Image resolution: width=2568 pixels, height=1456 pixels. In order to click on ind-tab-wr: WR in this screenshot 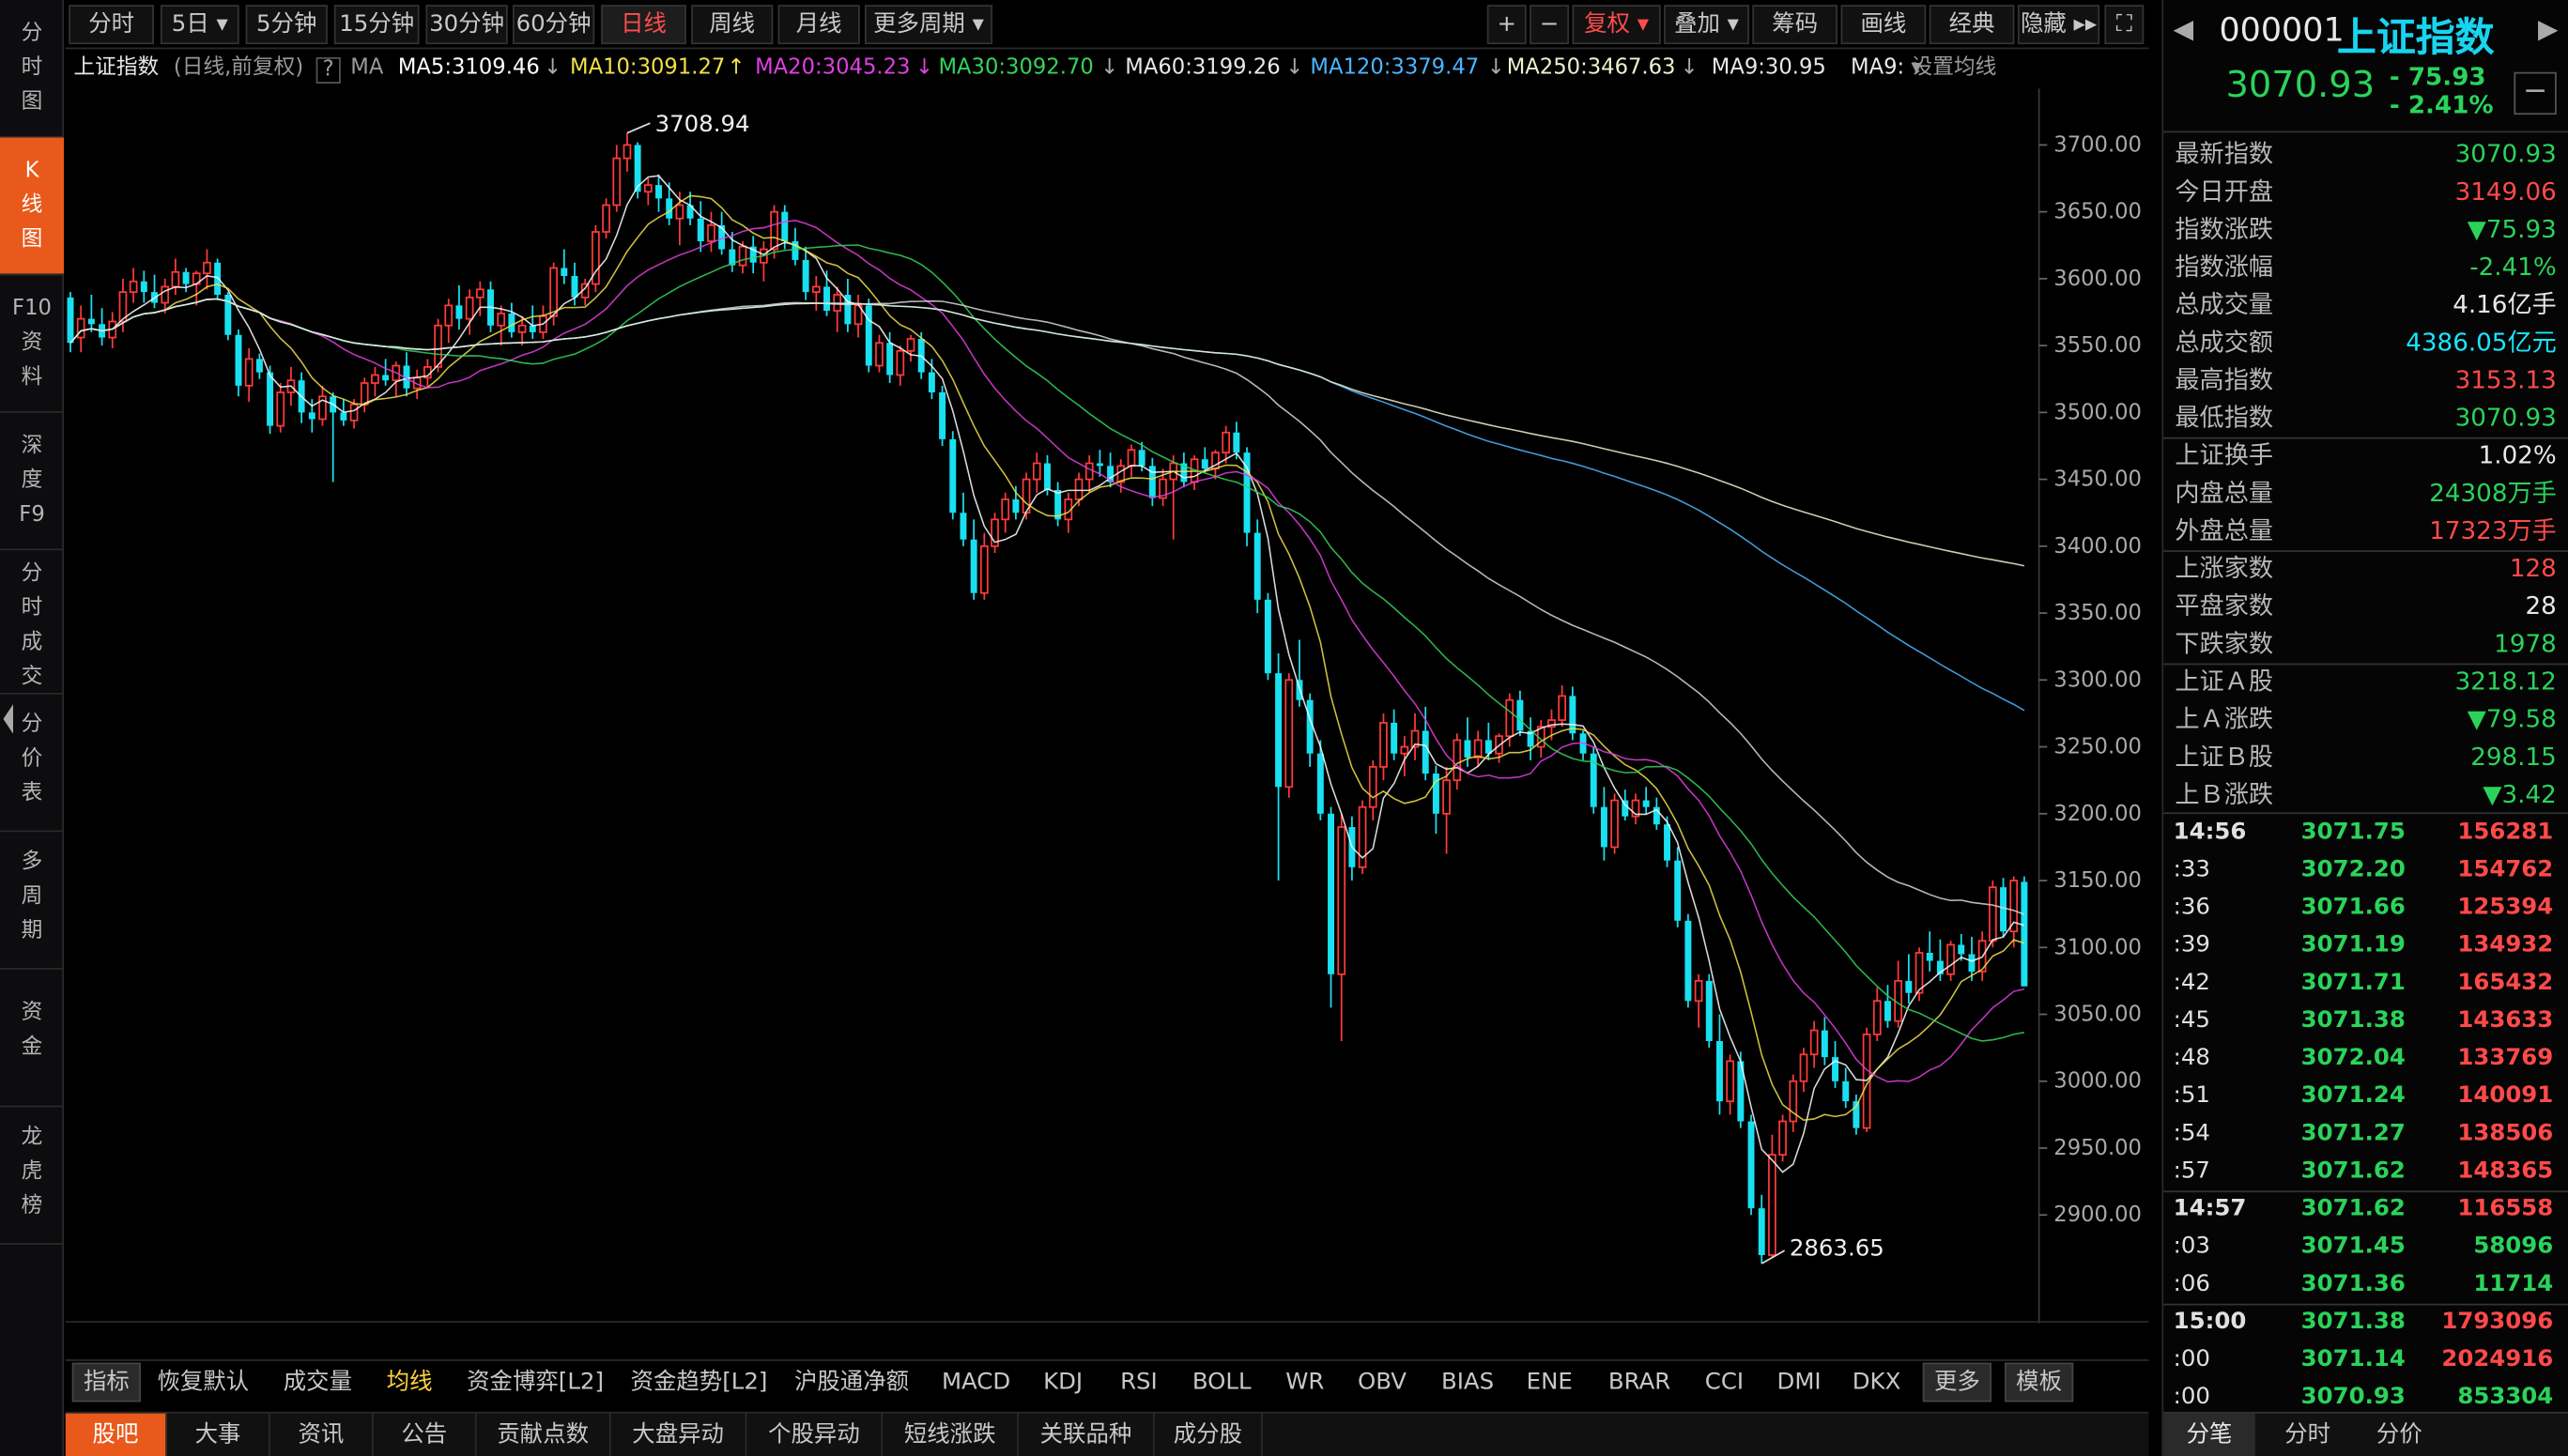, I will do `click(1304, 1382)`.